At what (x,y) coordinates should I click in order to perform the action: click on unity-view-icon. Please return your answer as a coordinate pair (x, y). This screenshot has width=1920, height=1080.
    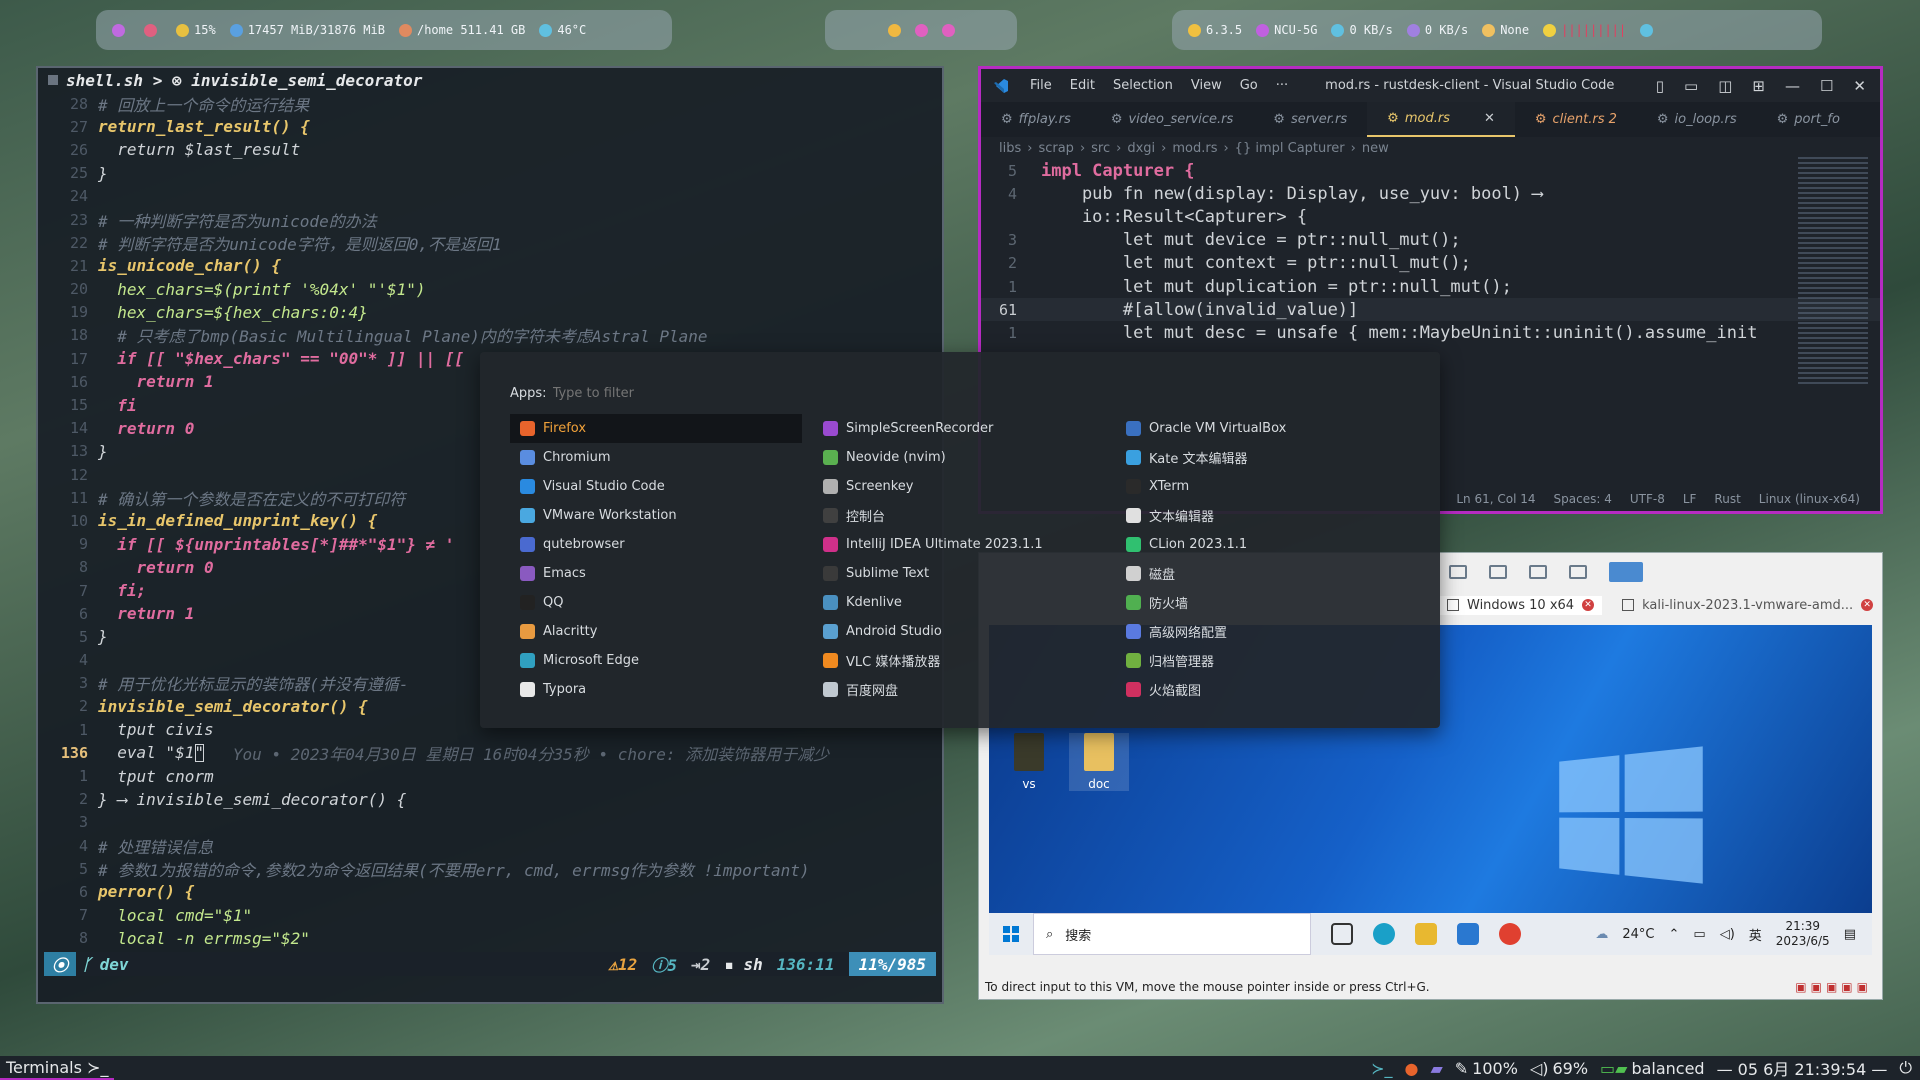
    Looking at the image, I should click on (1626, 572).